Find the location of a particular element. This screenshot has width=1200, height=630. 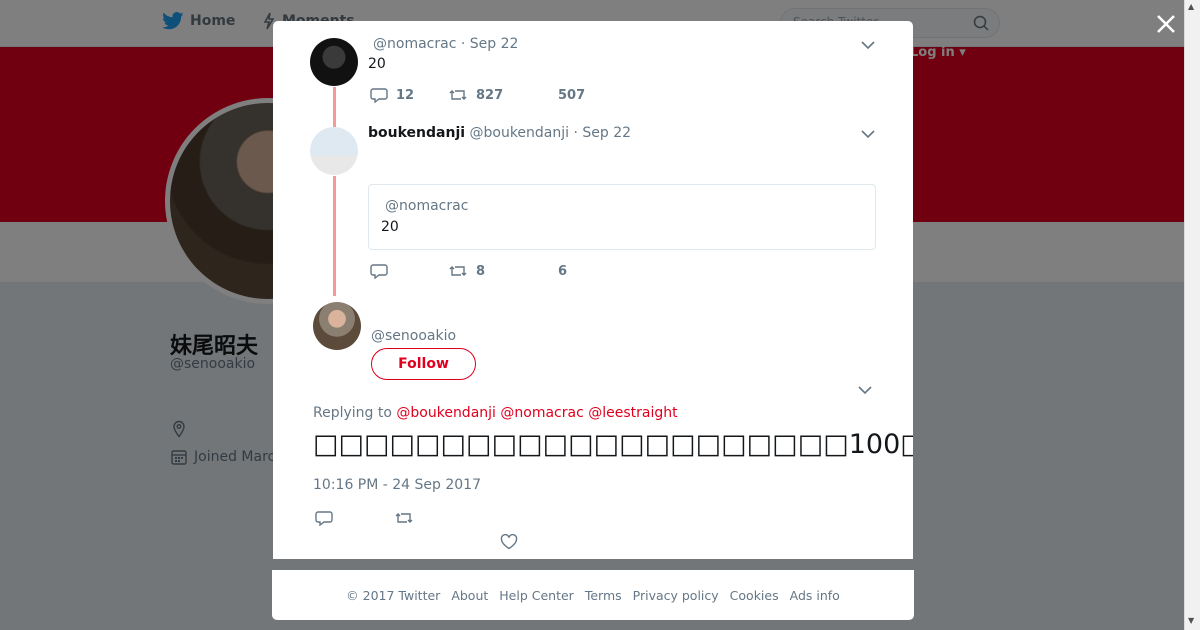

footer-link-about: About is located at coordinates (469, 595).